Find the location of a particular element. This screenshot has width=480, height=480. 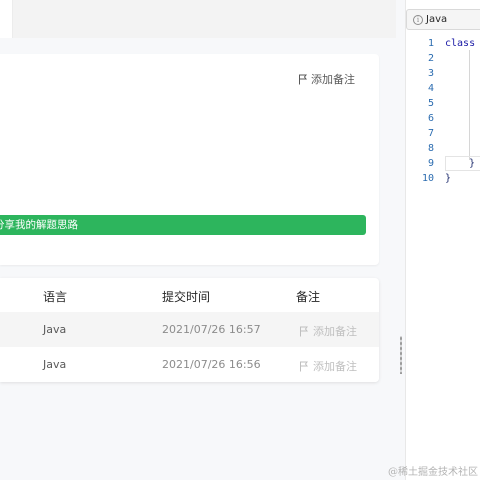

language-select-value: Java is located at coordinates (437, 19).